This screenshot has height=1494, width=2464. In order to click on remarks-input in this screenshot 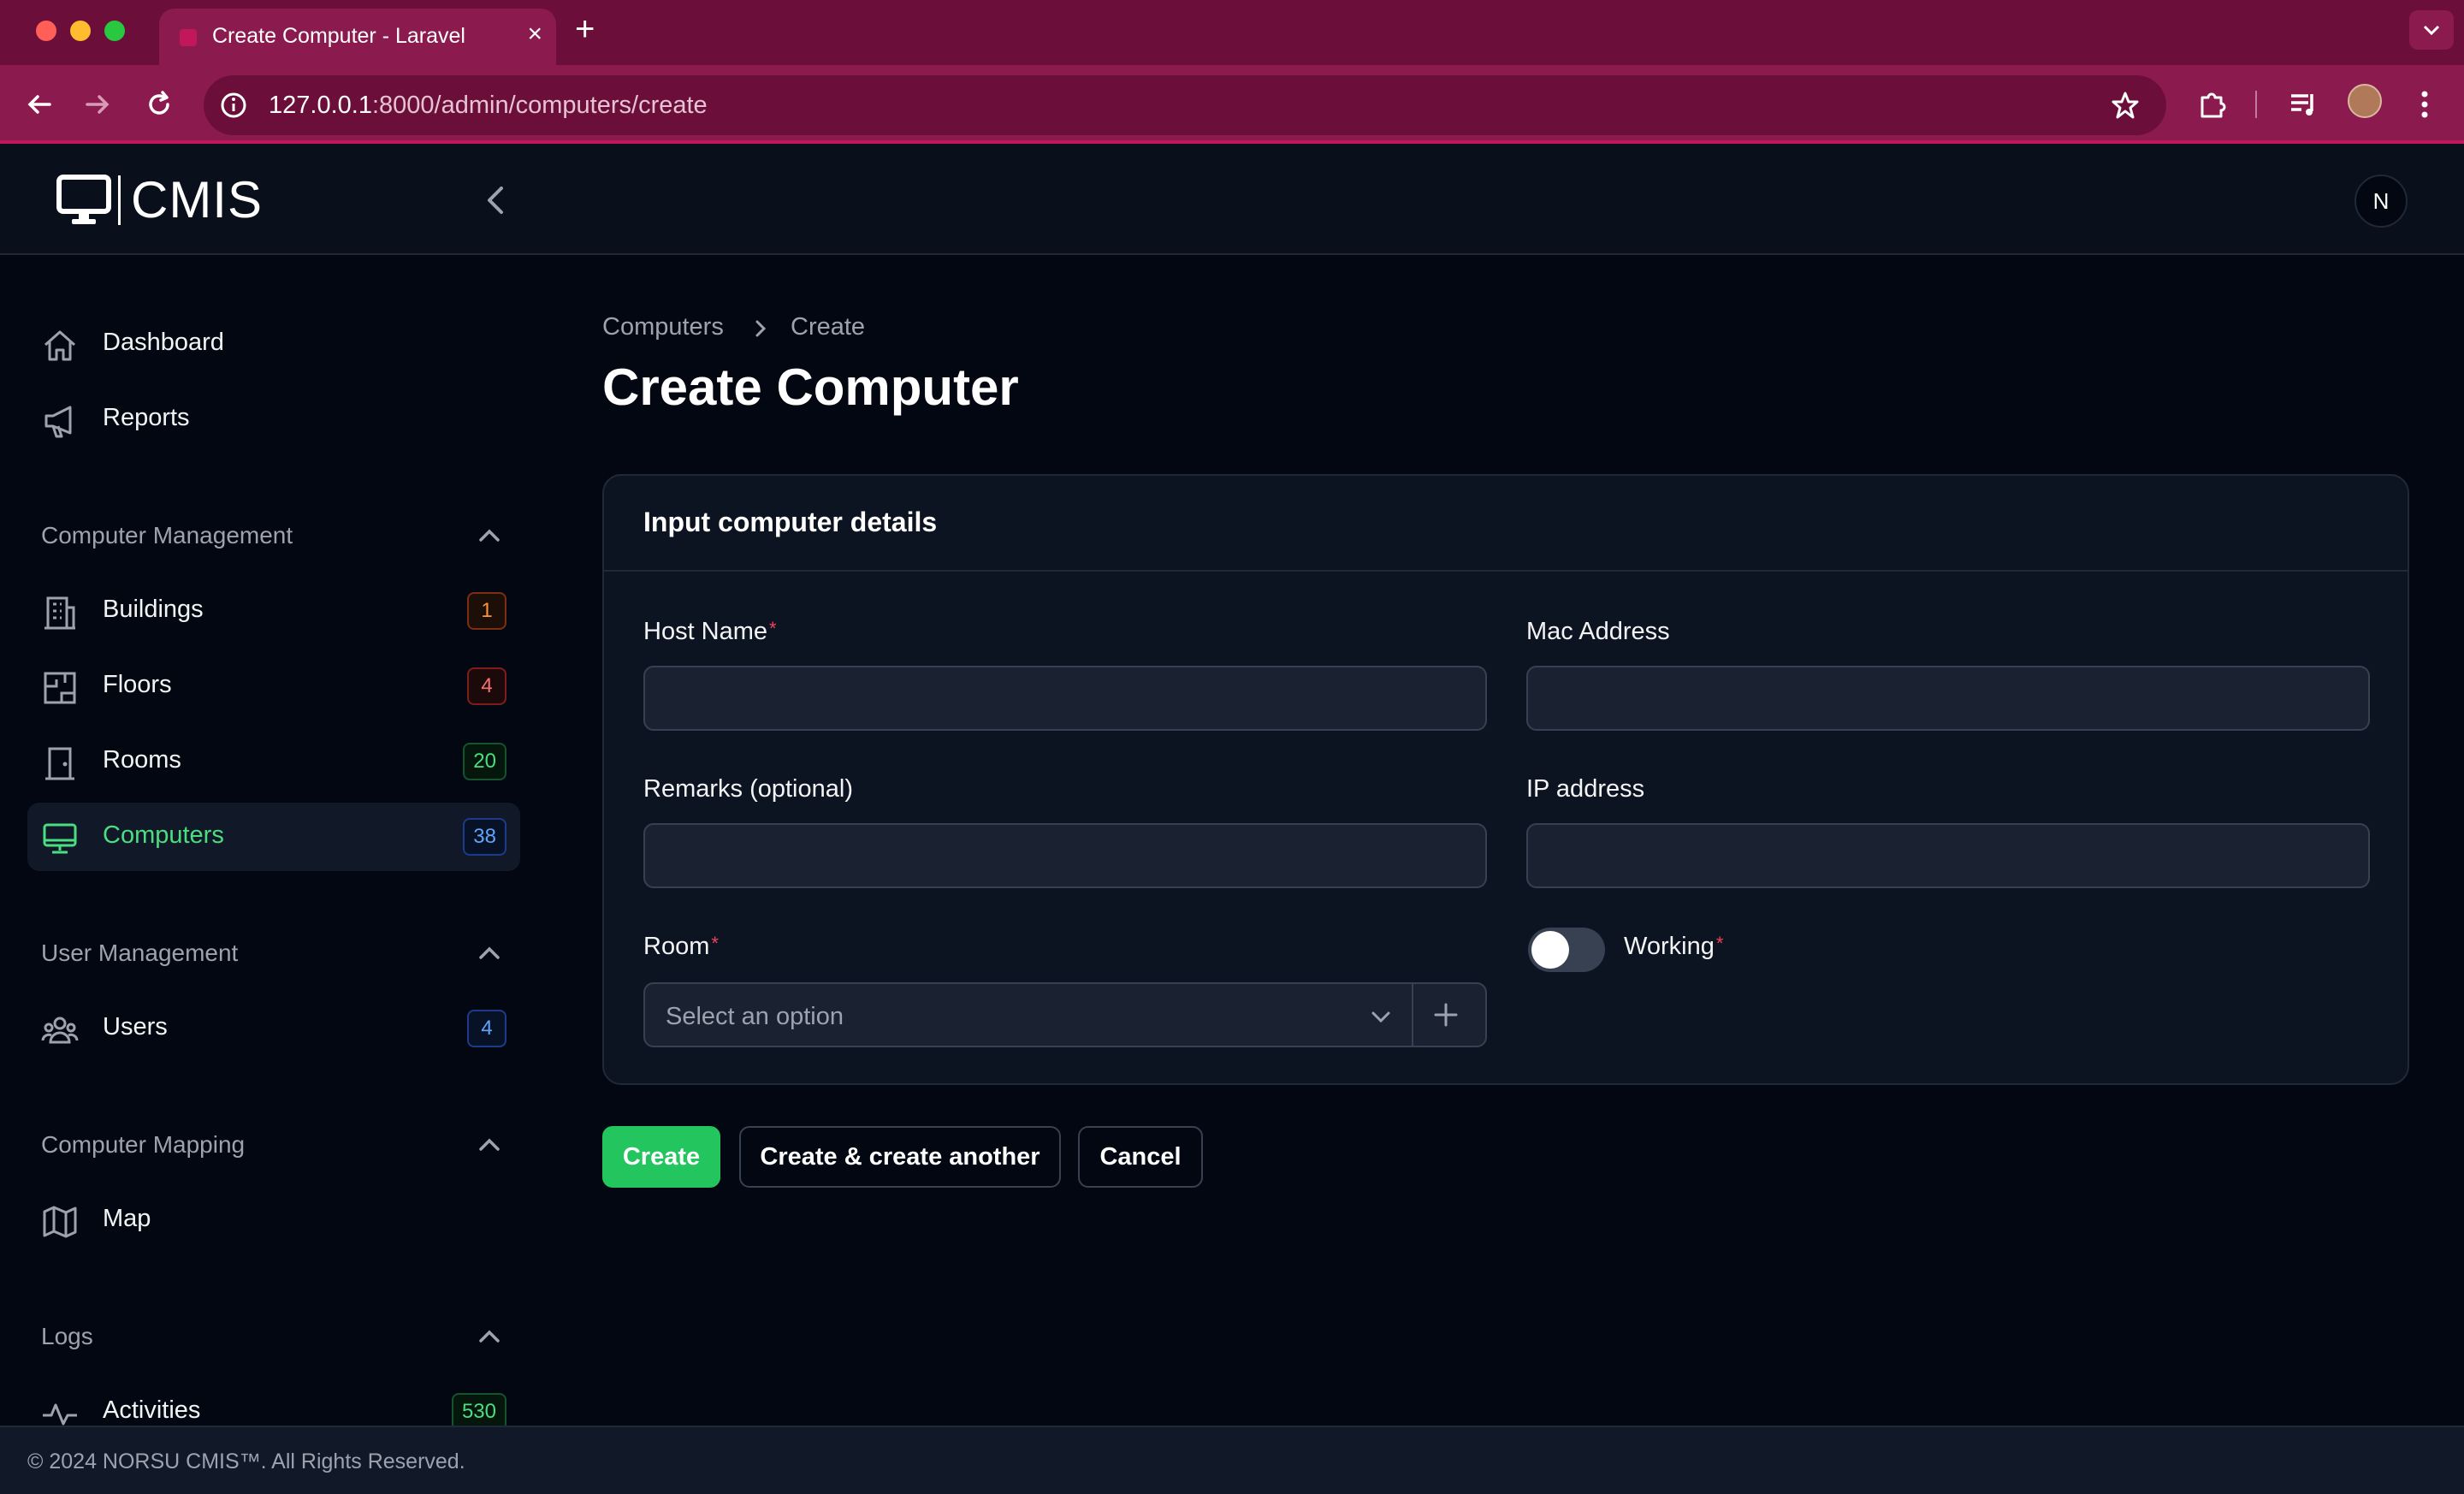, I will do `click(1065, 856)`.